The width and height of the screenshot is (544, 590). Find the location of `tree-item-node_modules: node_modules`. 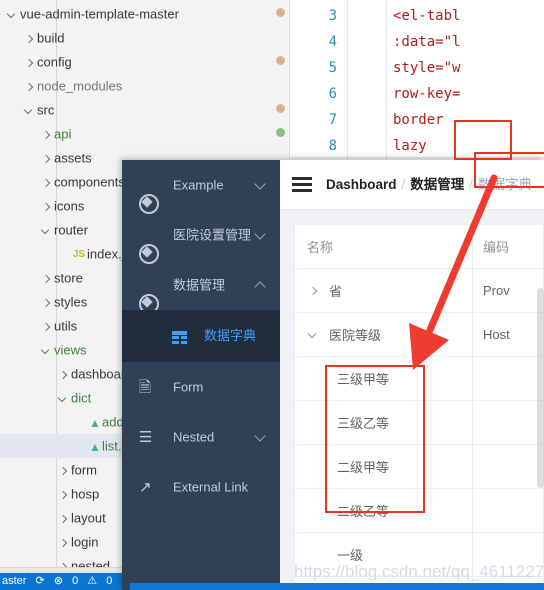

tree-item-node_modules: node_modules is located at coordinates (145, 86).